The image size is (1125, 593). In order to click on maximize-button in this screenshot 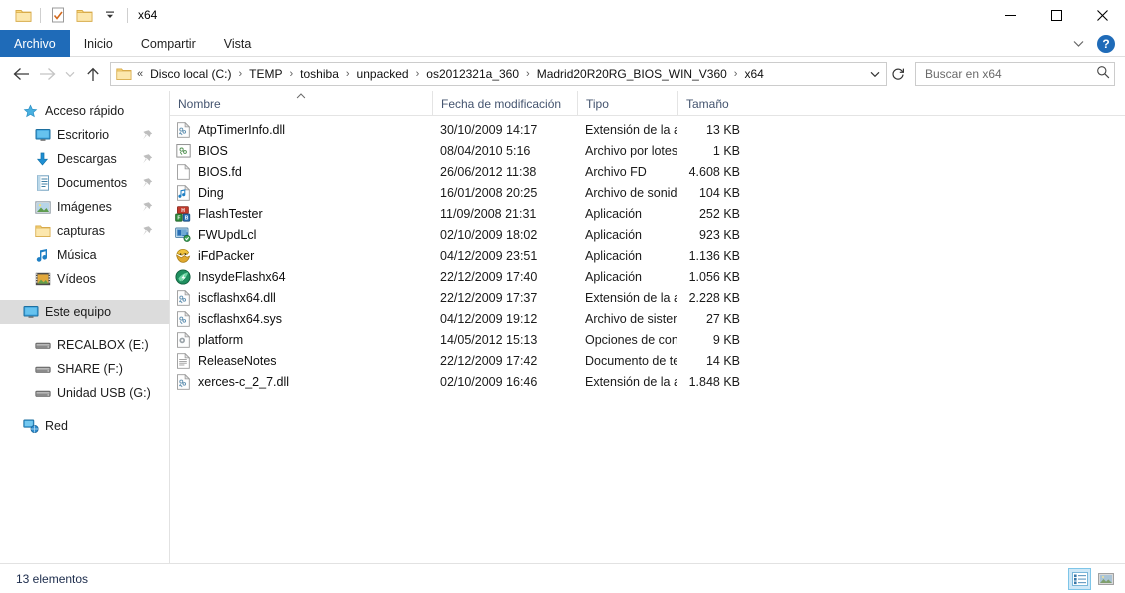, I will do `click(1056, 15)`.